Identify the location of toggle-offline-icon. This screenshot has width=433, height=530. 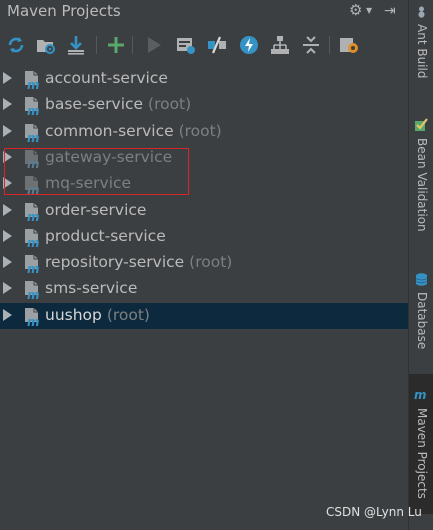
(217, 45).